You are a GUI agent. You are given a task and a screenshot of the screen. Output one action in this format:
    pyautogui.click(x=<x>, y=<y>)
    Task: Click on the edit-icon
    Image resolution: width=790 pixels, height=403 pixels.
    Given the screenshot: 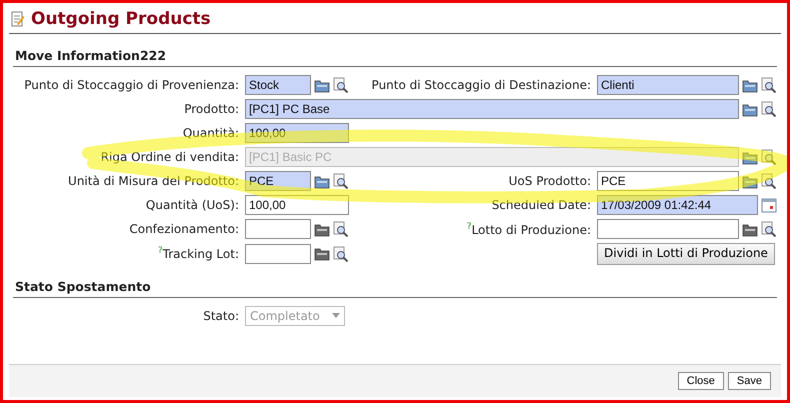 What is the action you would take?
    pyautogui.click(x=18, y=19)
    